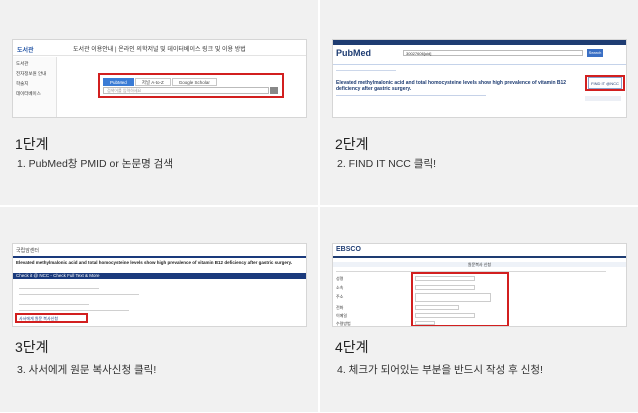 This screenshot has width=638, height=413. Describe the element at coordinates (440, 370) in the screenshot. I see `step-description: 4. 체크가 되어있는 부분을 반드시 작성 후 신청!` at that location.